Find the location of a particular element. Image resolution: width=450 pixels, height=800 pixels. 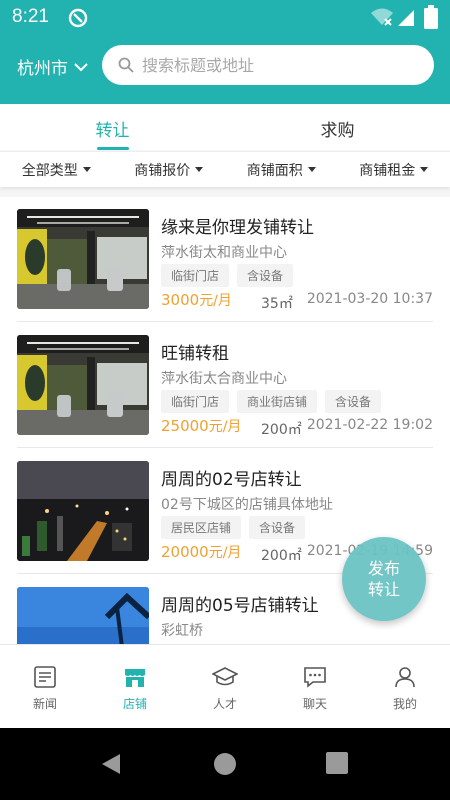

chat-icon is located at coordinates (315, 677).